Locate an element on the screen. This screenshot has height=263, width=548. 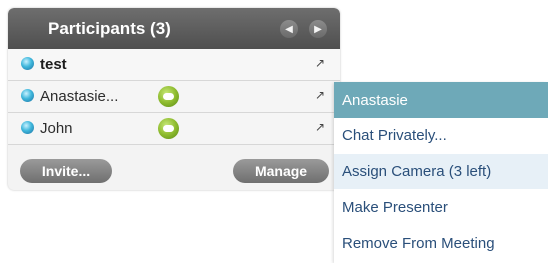
participant-name: test is located at coordinates (53, 64).